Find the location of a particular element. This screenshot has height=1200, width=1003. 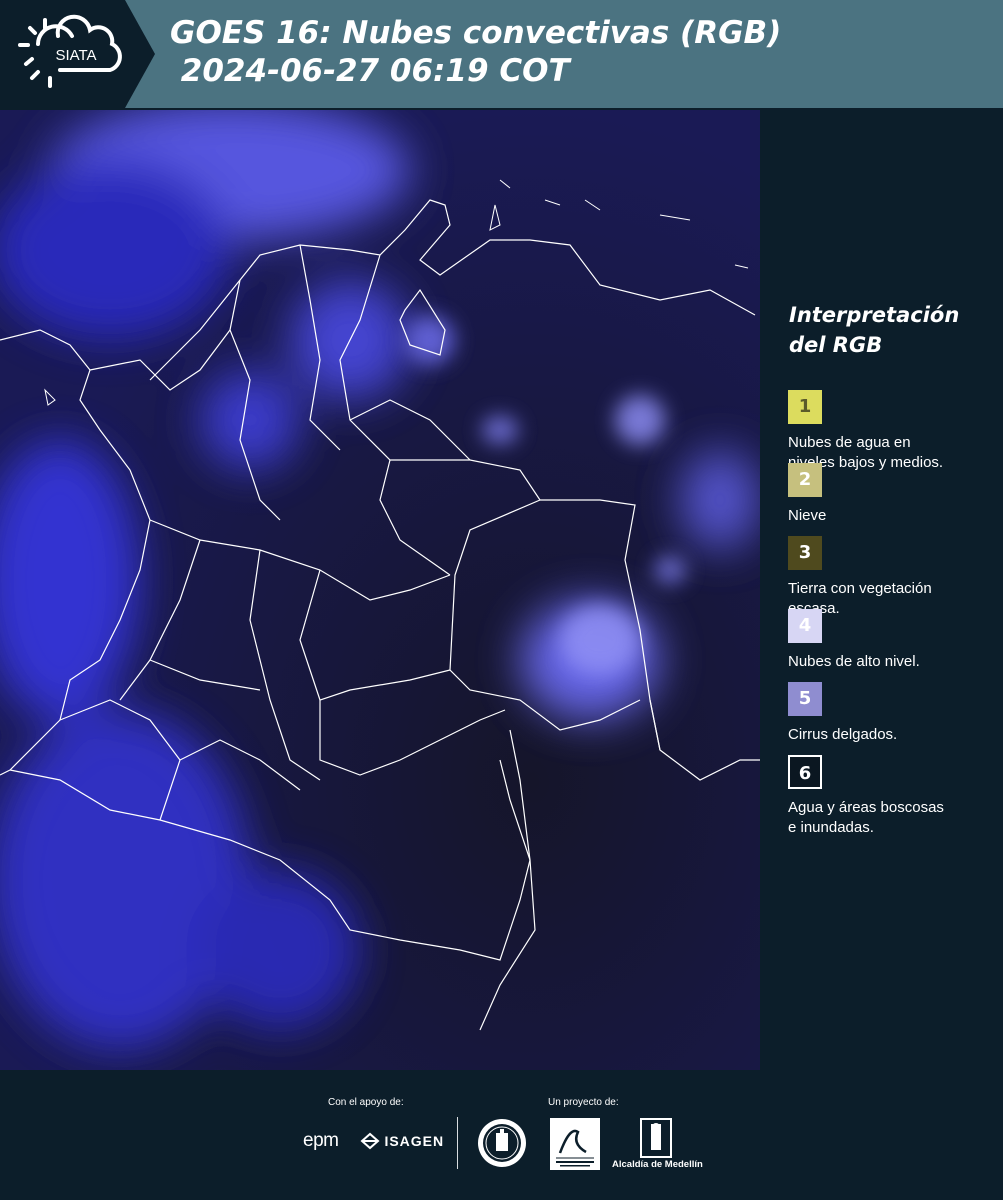

legend-swatch: 2 is located at coordinates (805, 480).